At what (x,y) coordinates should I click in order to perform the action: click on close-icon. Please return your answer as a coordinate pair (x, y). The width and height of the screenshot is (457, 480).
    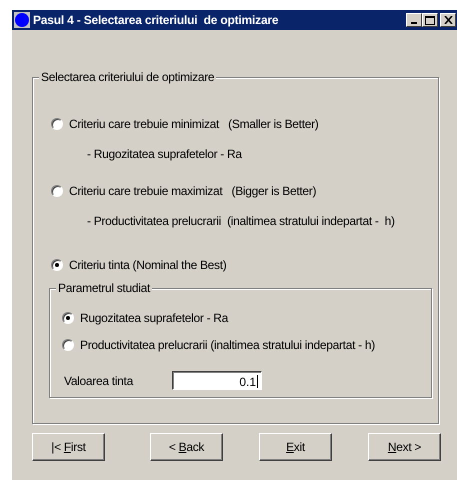
    Looking at the image, I should click on (448, 20).